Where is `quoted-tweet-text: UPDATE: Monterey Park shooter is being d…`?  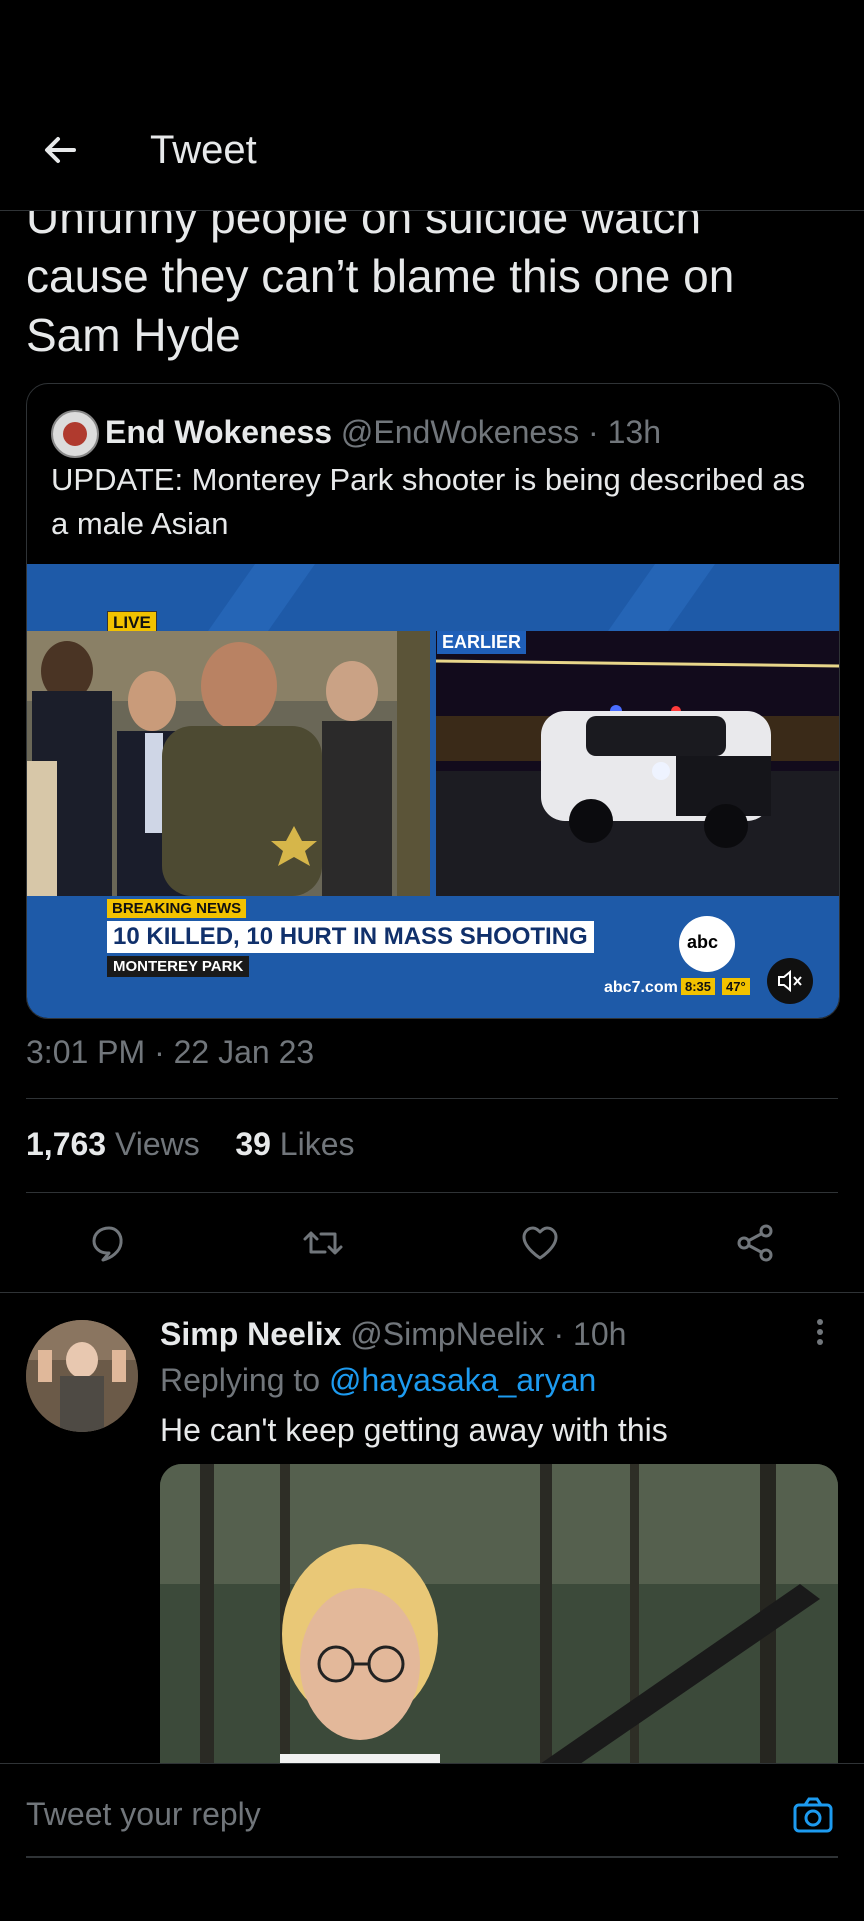 quoted-tweet-text: UPDATE: Monterey Park shooter is being d… is located at coordinates (428, 501).